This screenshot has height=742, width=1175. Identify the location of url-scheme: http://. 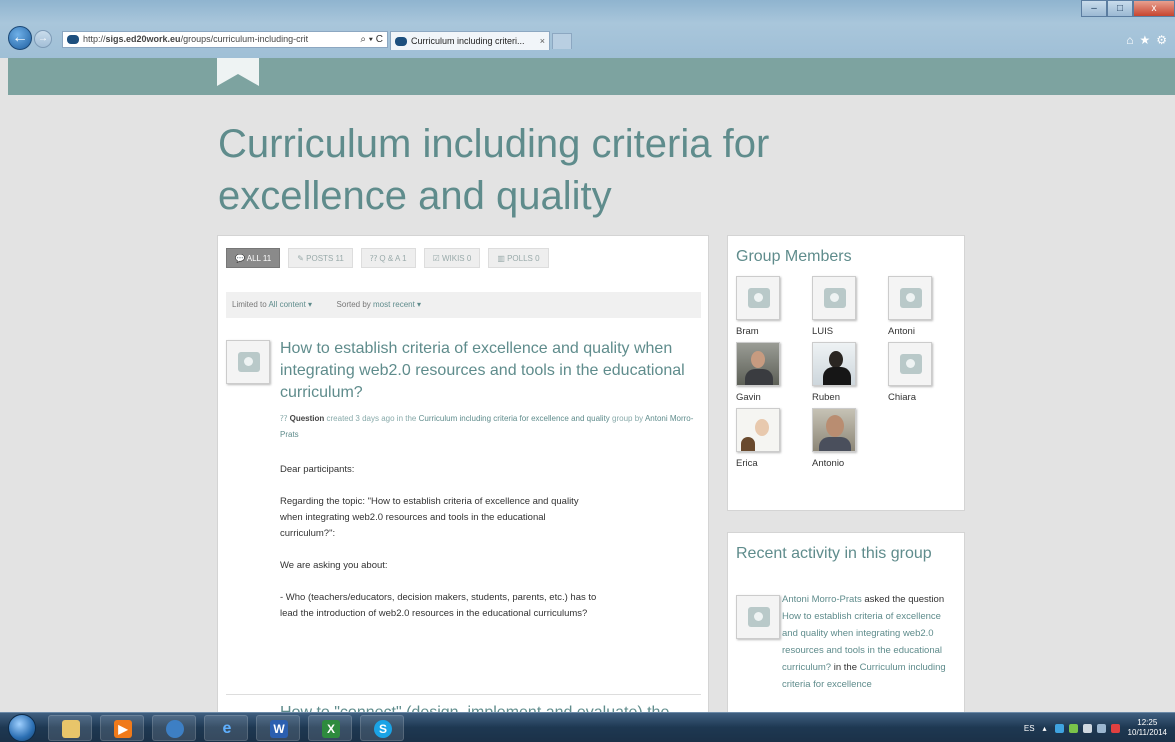
(94, 39).